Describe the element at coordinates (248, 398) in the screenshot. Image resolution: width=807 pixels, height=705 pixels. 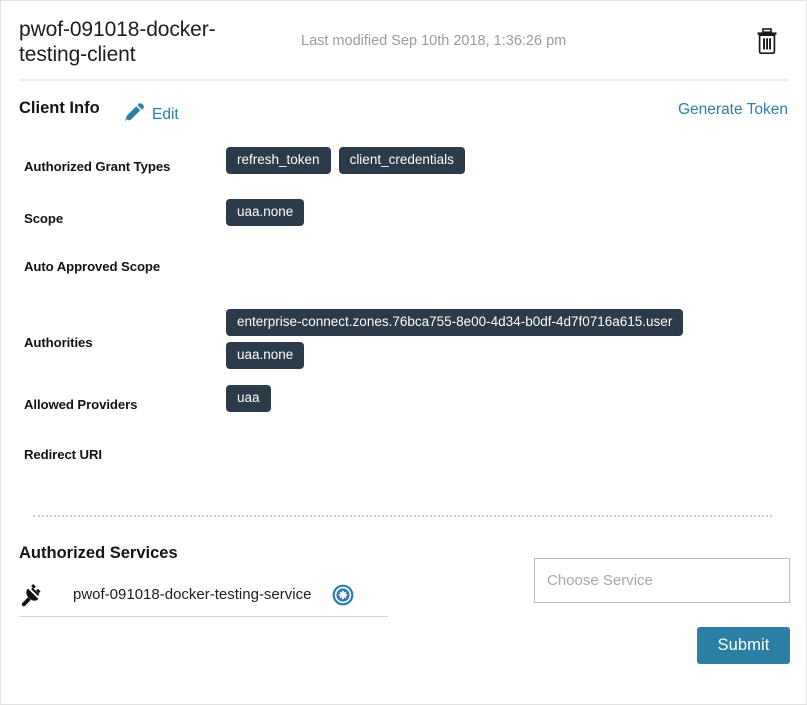
I see `value-tag: uaa` at that location.